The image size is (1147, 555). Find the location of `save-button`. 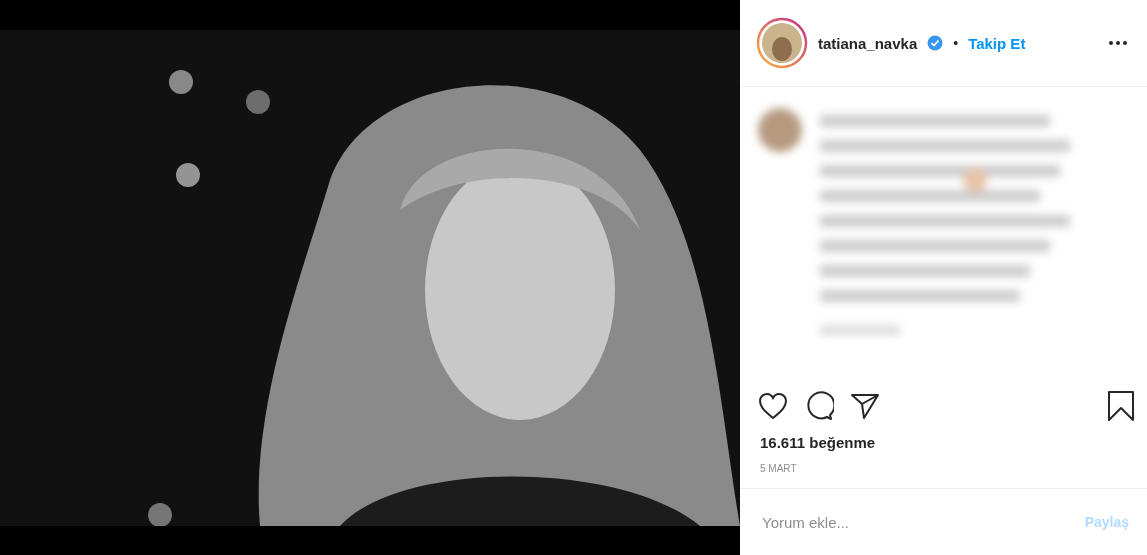

save-button is located at coordinates (1121, 406).